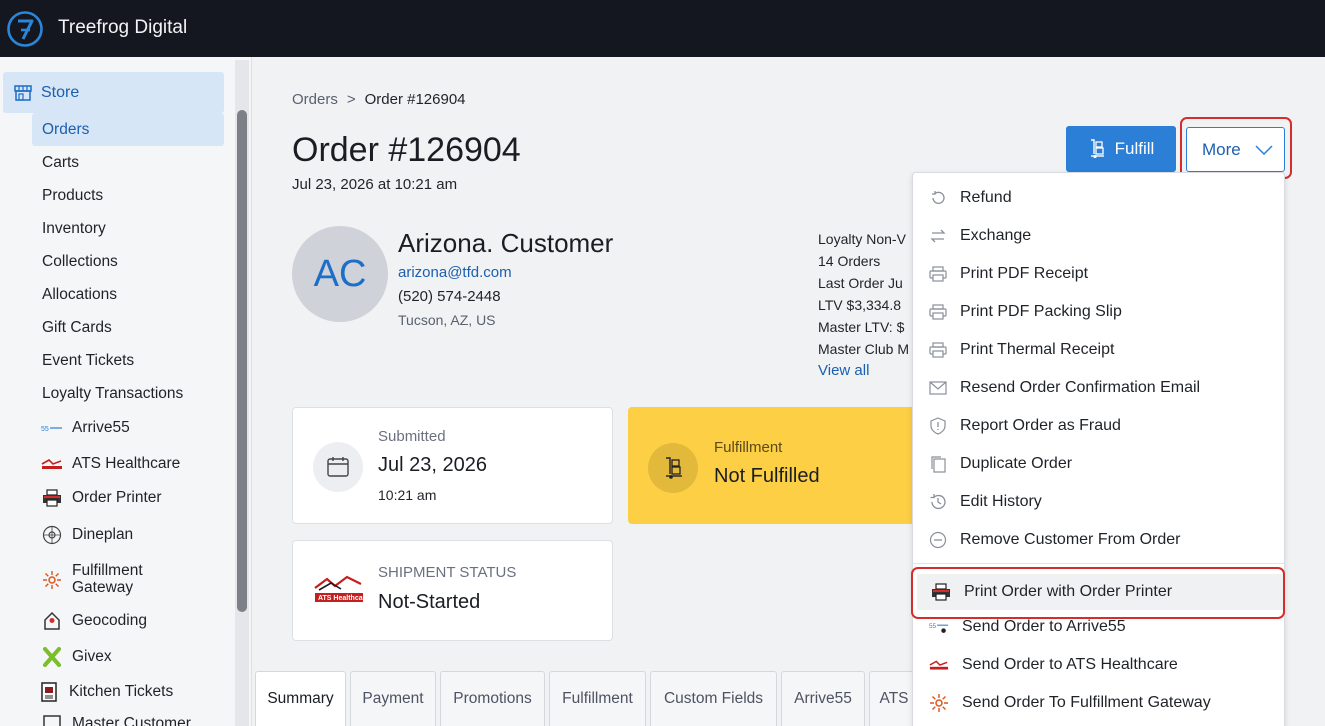 The width and height of the screenshot is (1325, 726). What do you see at coordinates (938, 426) in the screenshot?
I see `shield-icon` at bounding box center [938, 426].